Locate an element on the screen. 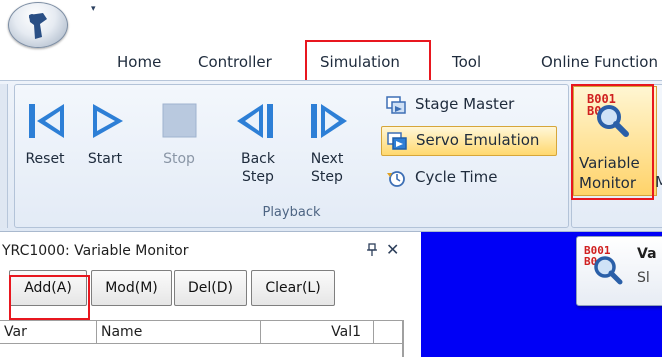  tab-home: Home is located at coordinates (139, 62).